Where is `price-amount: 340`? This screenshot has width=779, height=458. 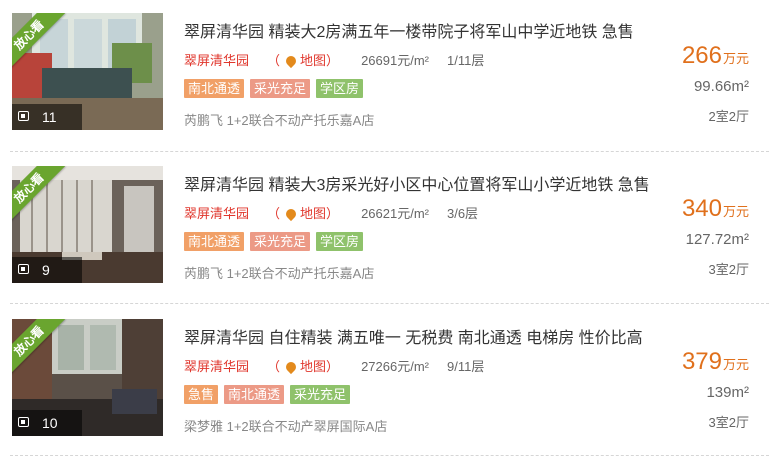
price-amount: 340 is located at coordinates (701, 208).